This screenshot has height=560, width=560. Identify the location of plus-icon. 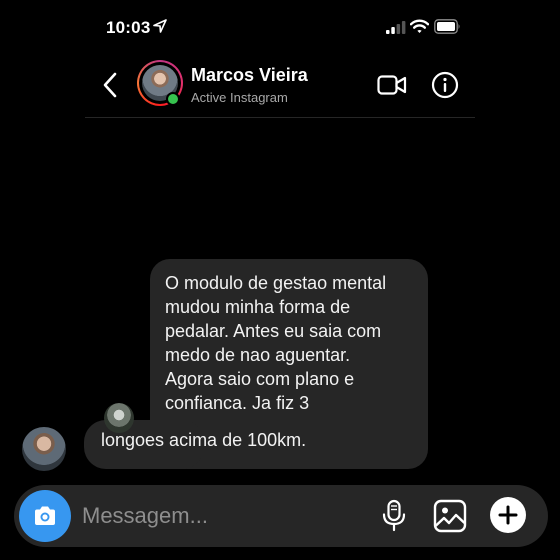
(508, 515).